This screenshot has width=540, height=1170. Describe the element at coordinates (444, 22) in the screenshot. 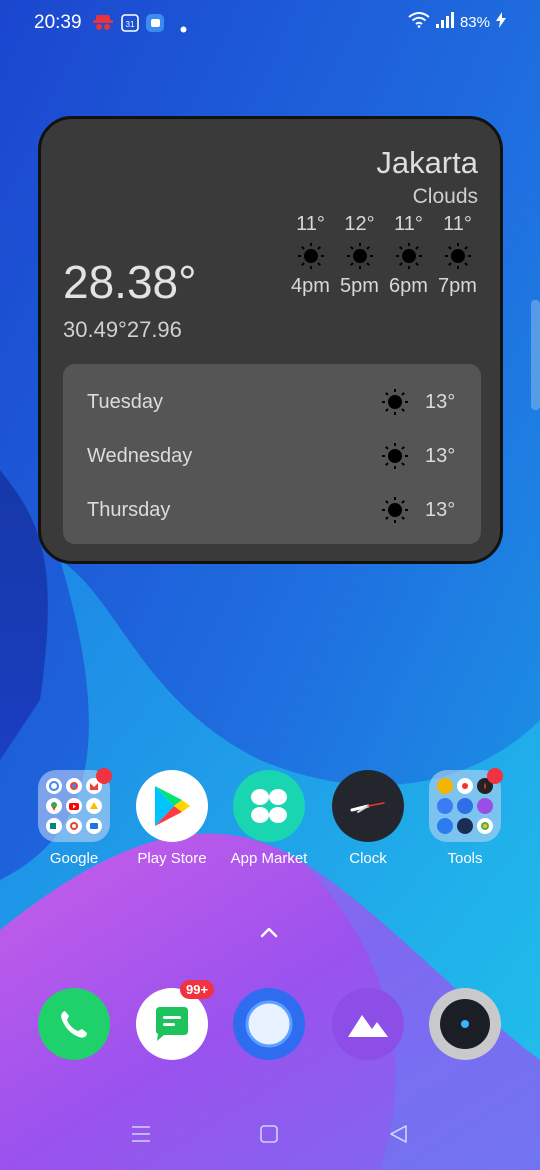

I see `signal-icon` at that location.